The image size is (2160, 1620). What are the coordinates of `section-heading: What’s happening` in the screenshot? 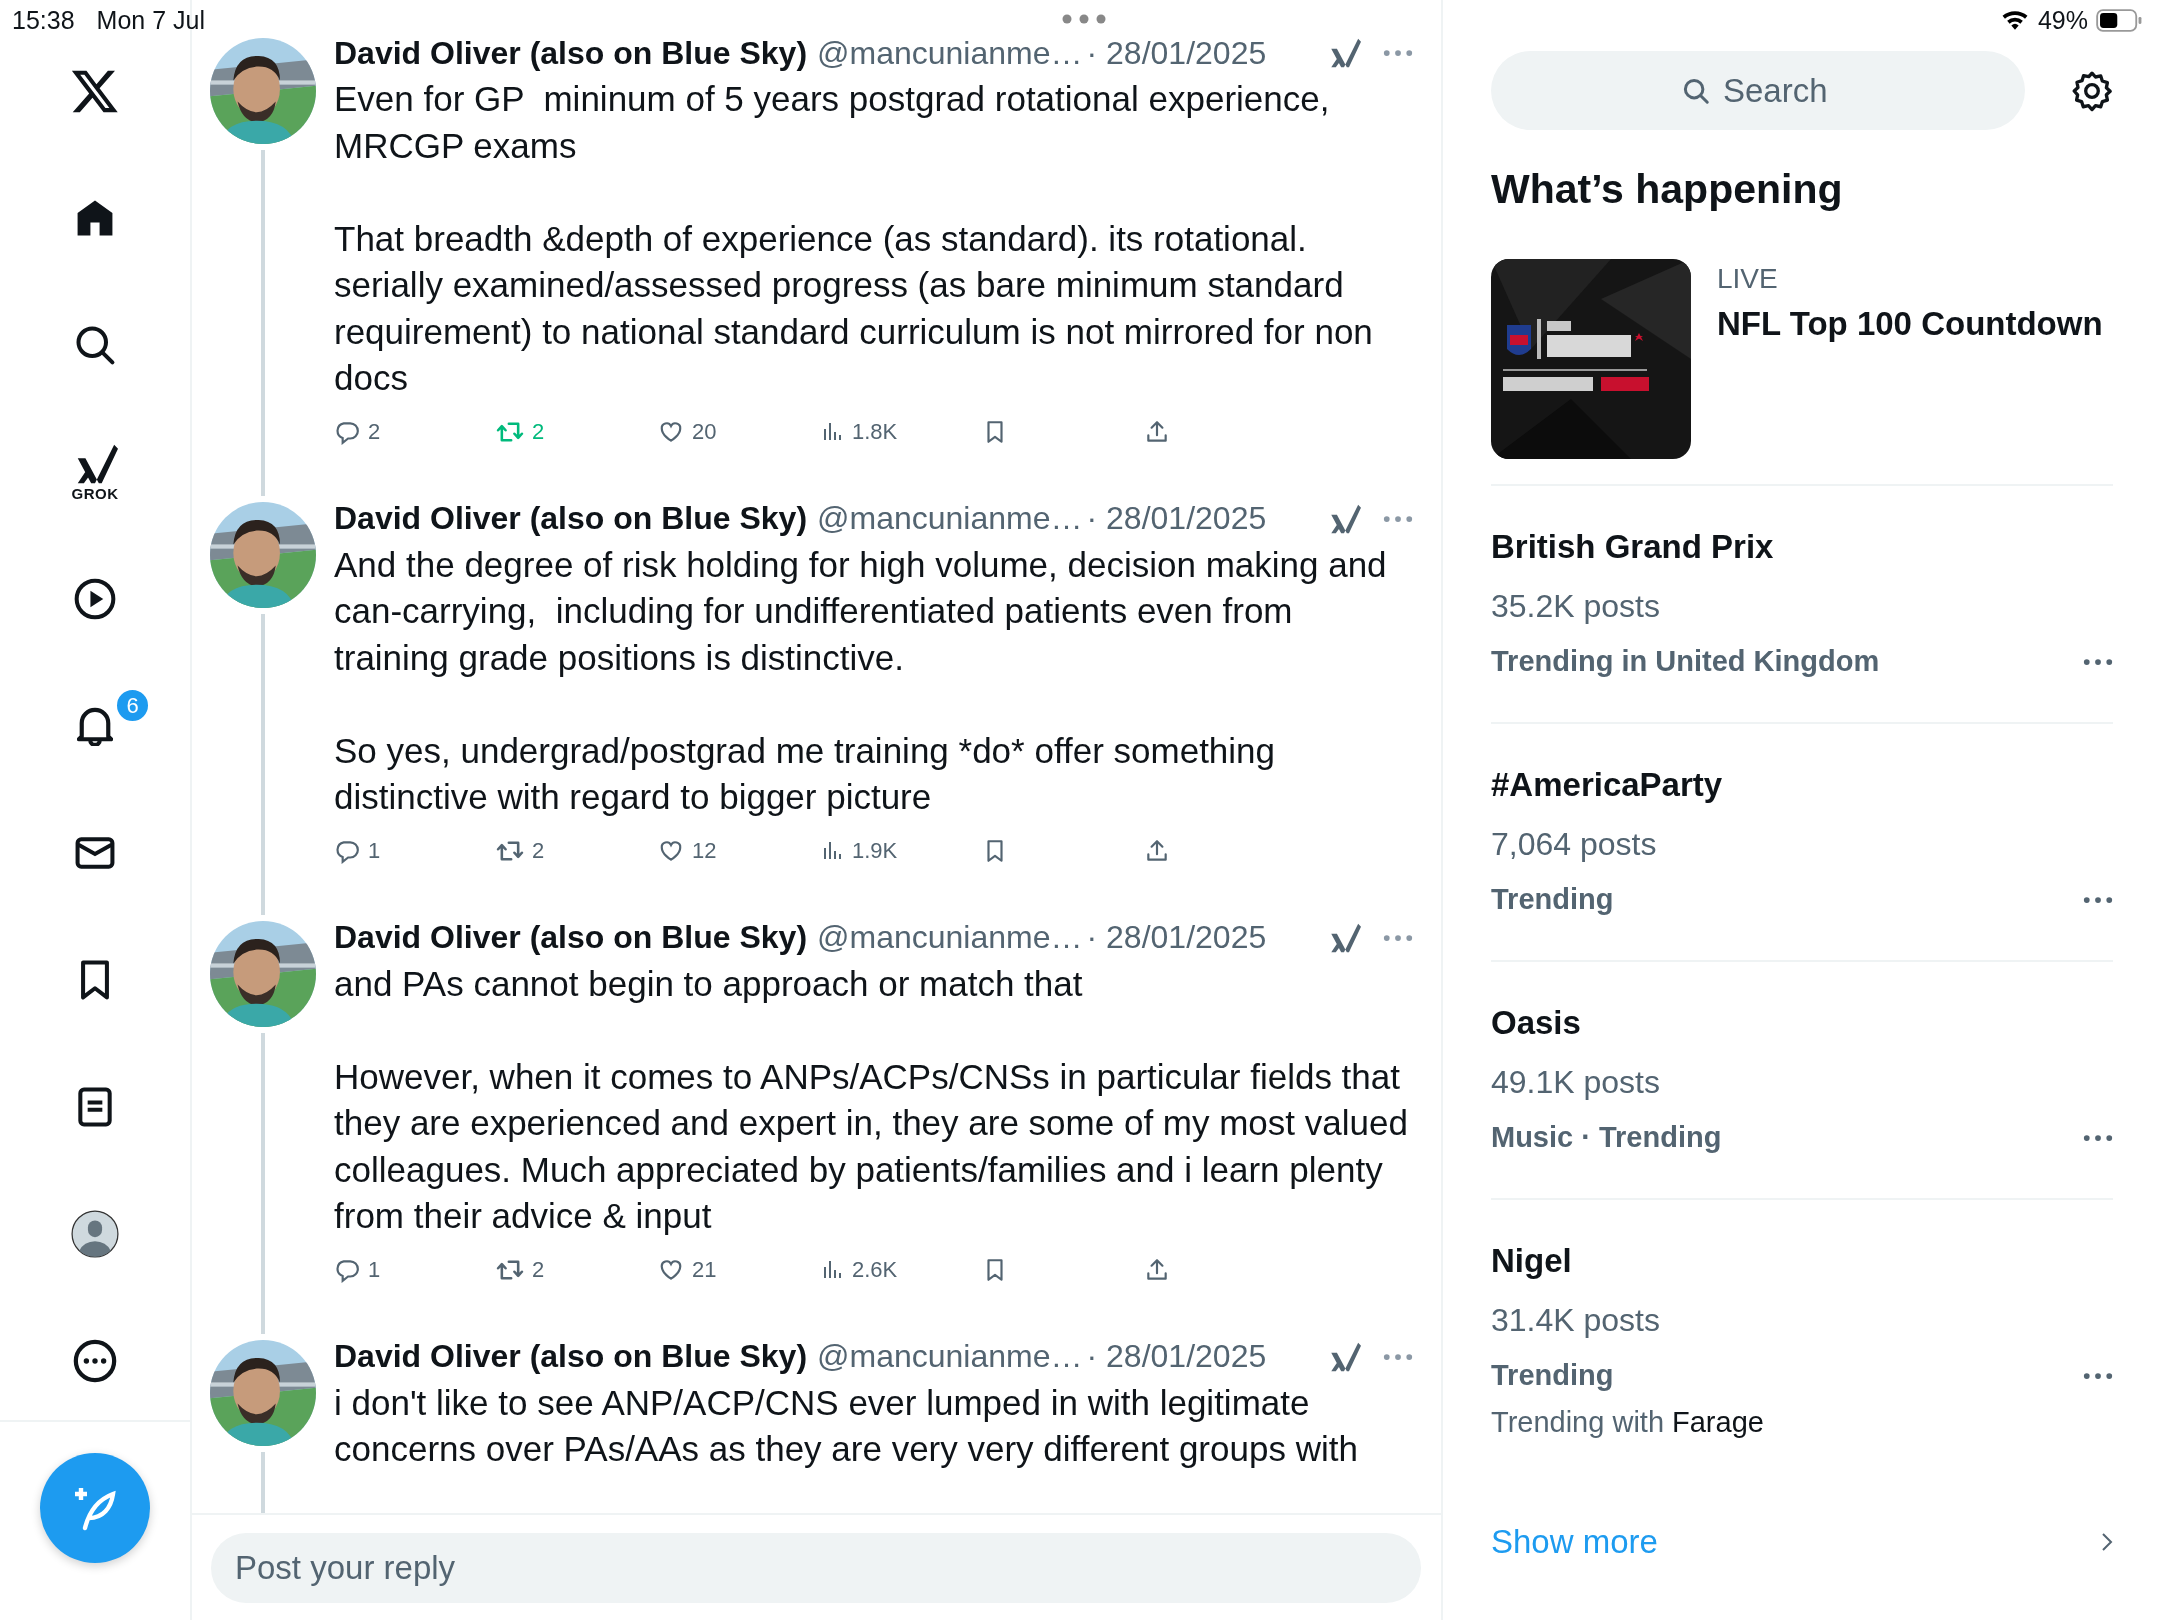 It's located at (1667, 189).